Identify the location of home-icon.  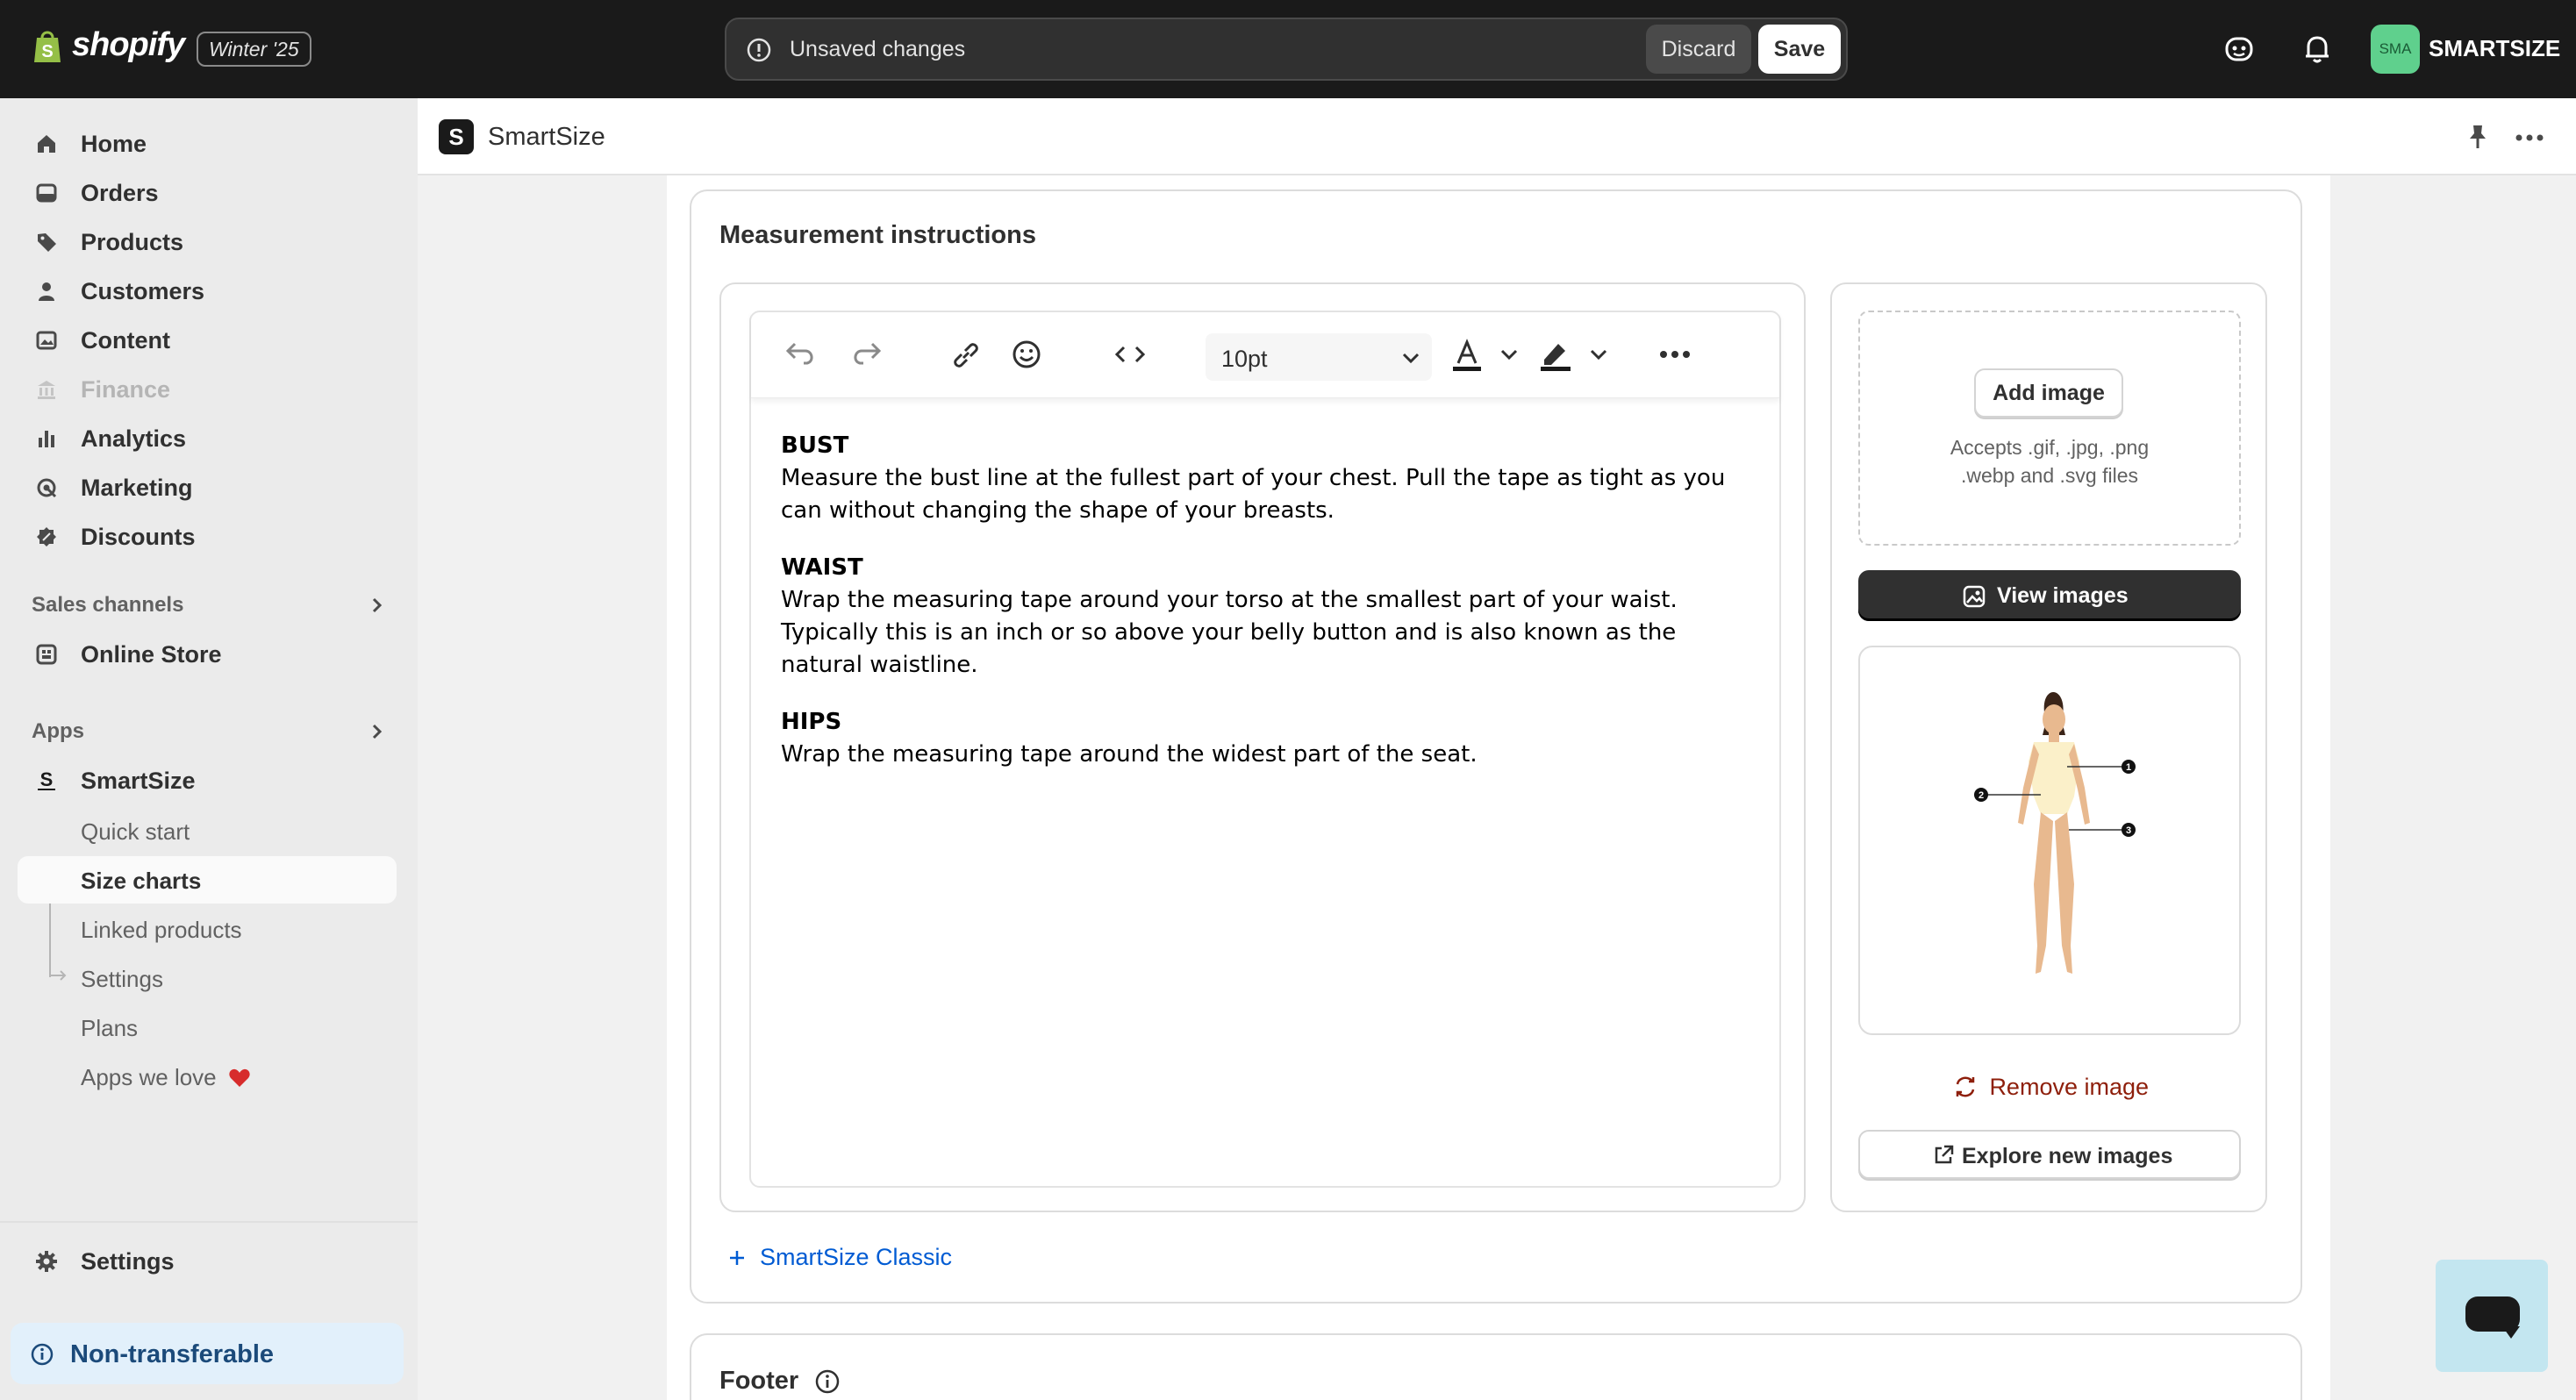
(46, 144).